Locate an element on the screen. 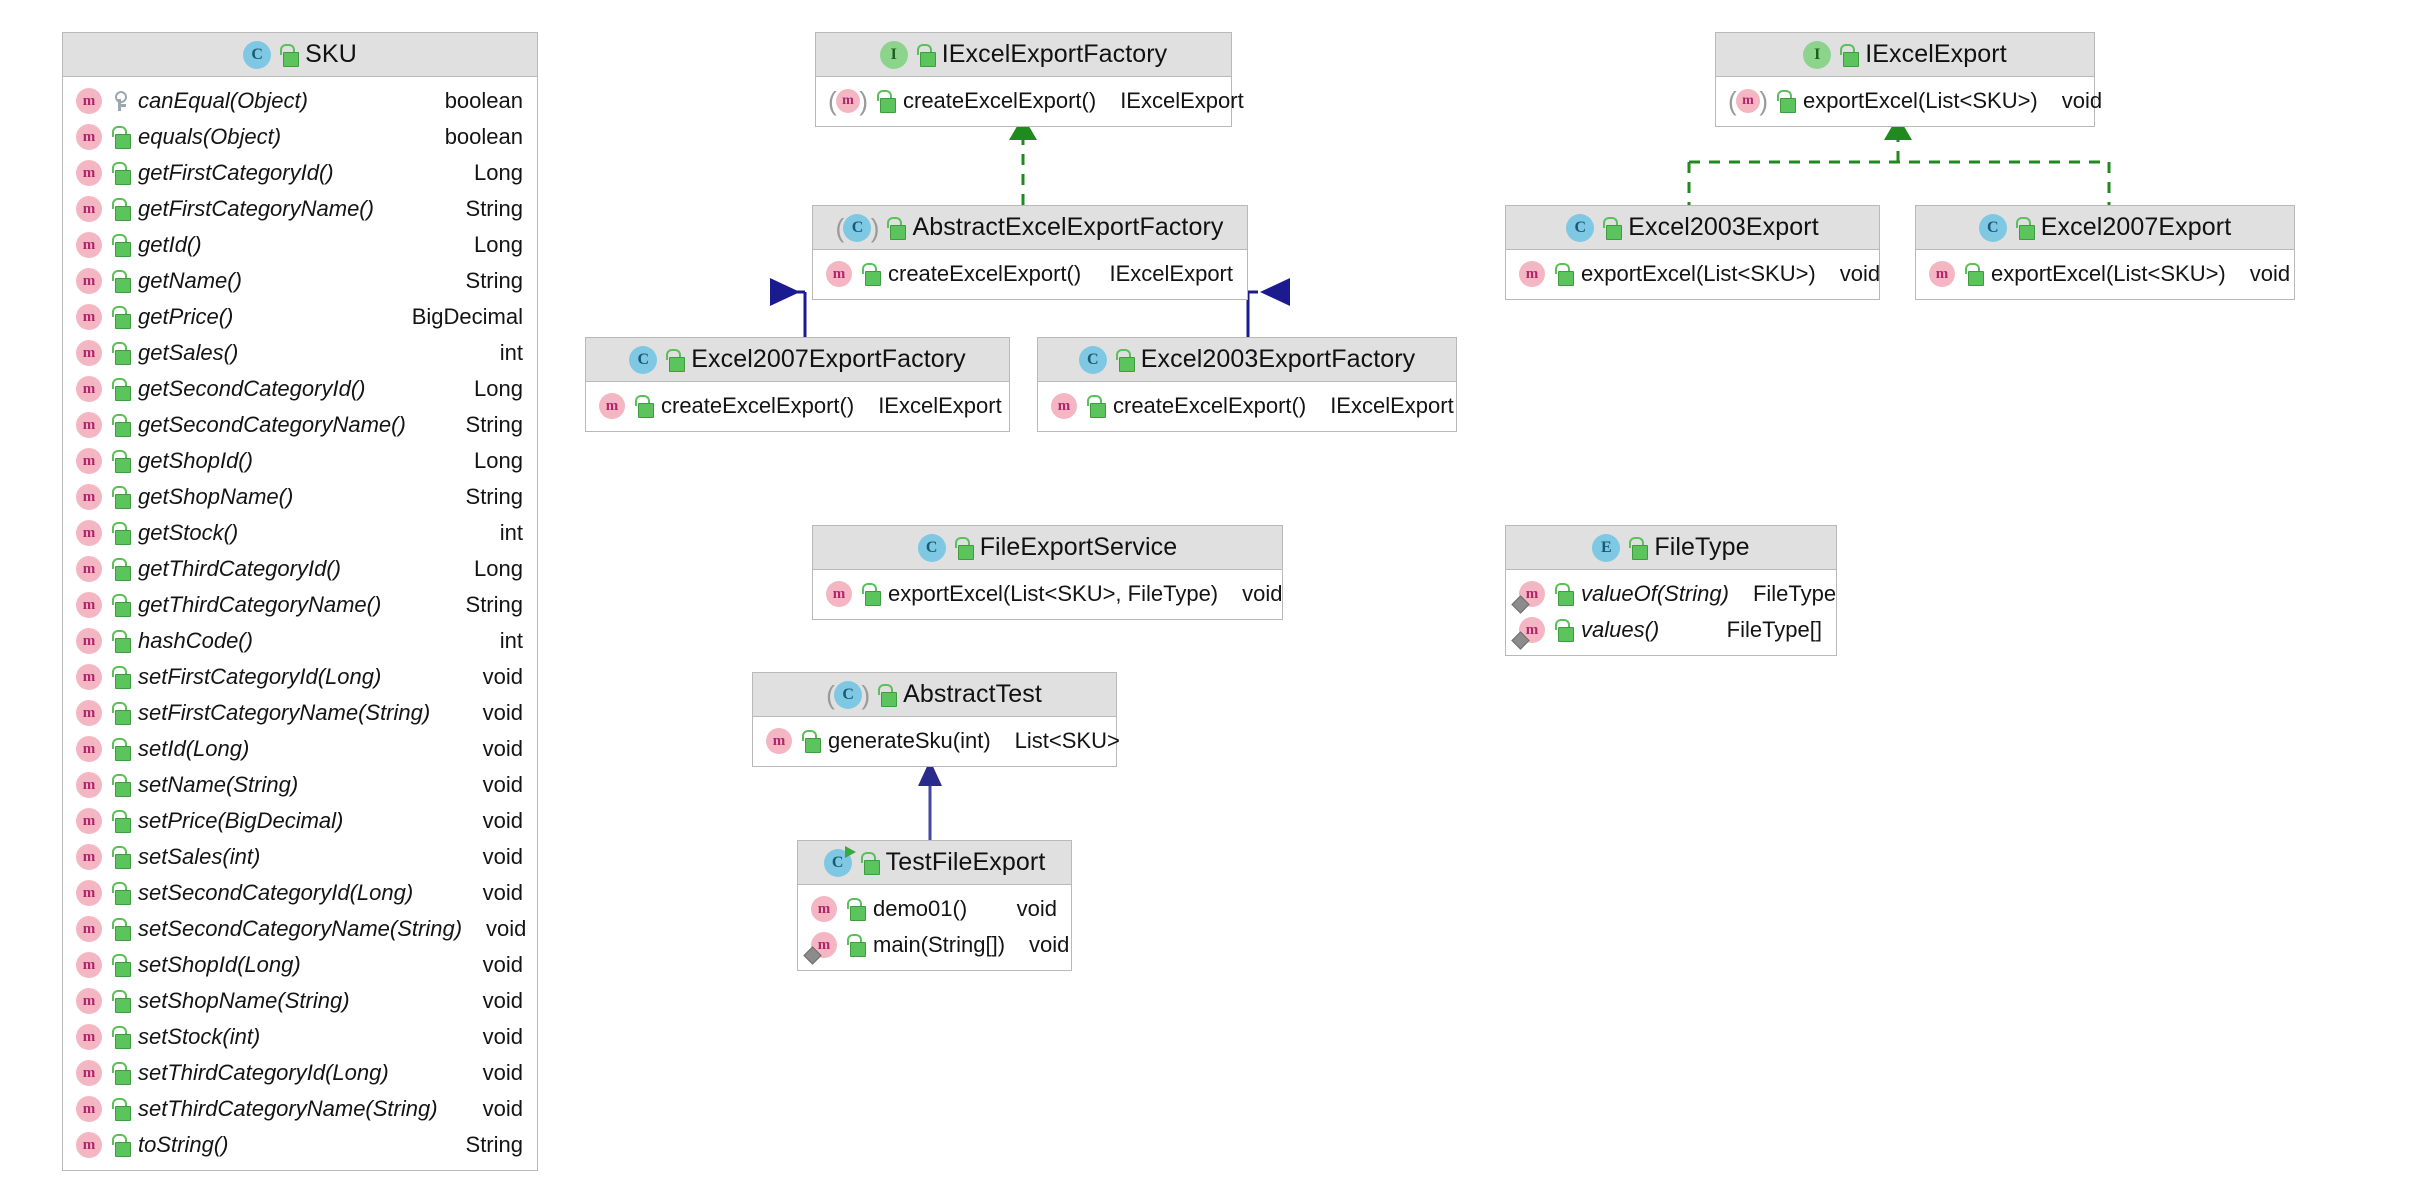 The image size is (2412, 1202). member-list: m createExcelExport() IExcelExport is located at coordinates (1247, 406).